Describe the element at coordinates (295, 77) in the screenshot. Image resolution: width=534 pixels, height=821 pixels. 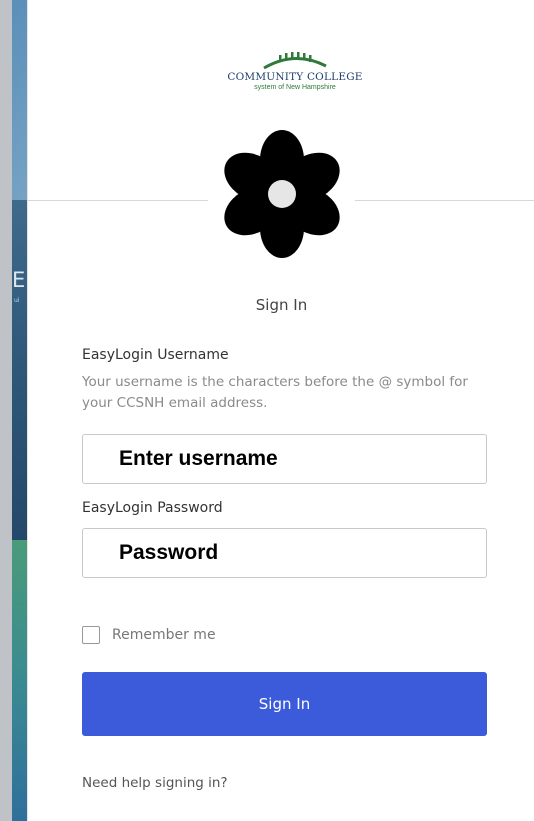
I see `logo-title: COMMUNITY COLLEGE` at that location.